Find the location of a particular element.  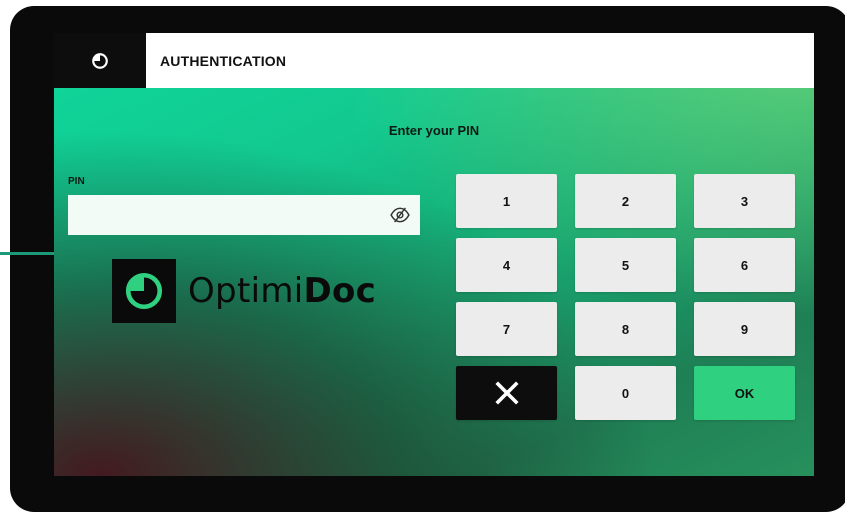

ok-button: OK is located at coordinates (744, 393).